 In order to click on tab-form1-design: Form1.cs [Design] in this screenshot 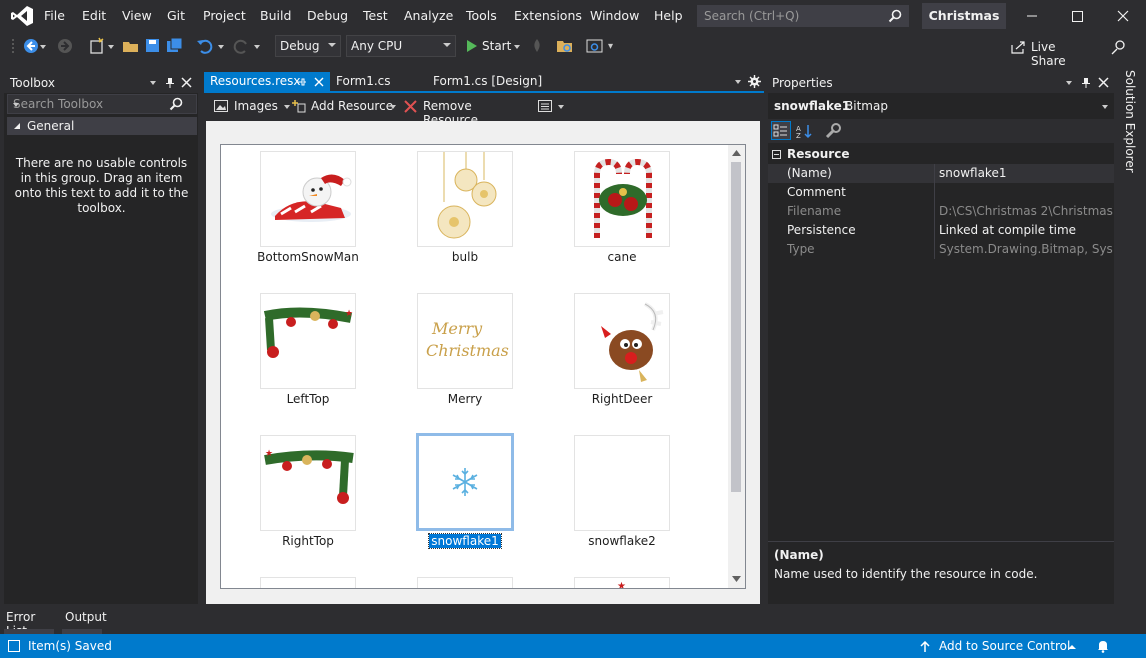, I will do `click(497, 82)`.